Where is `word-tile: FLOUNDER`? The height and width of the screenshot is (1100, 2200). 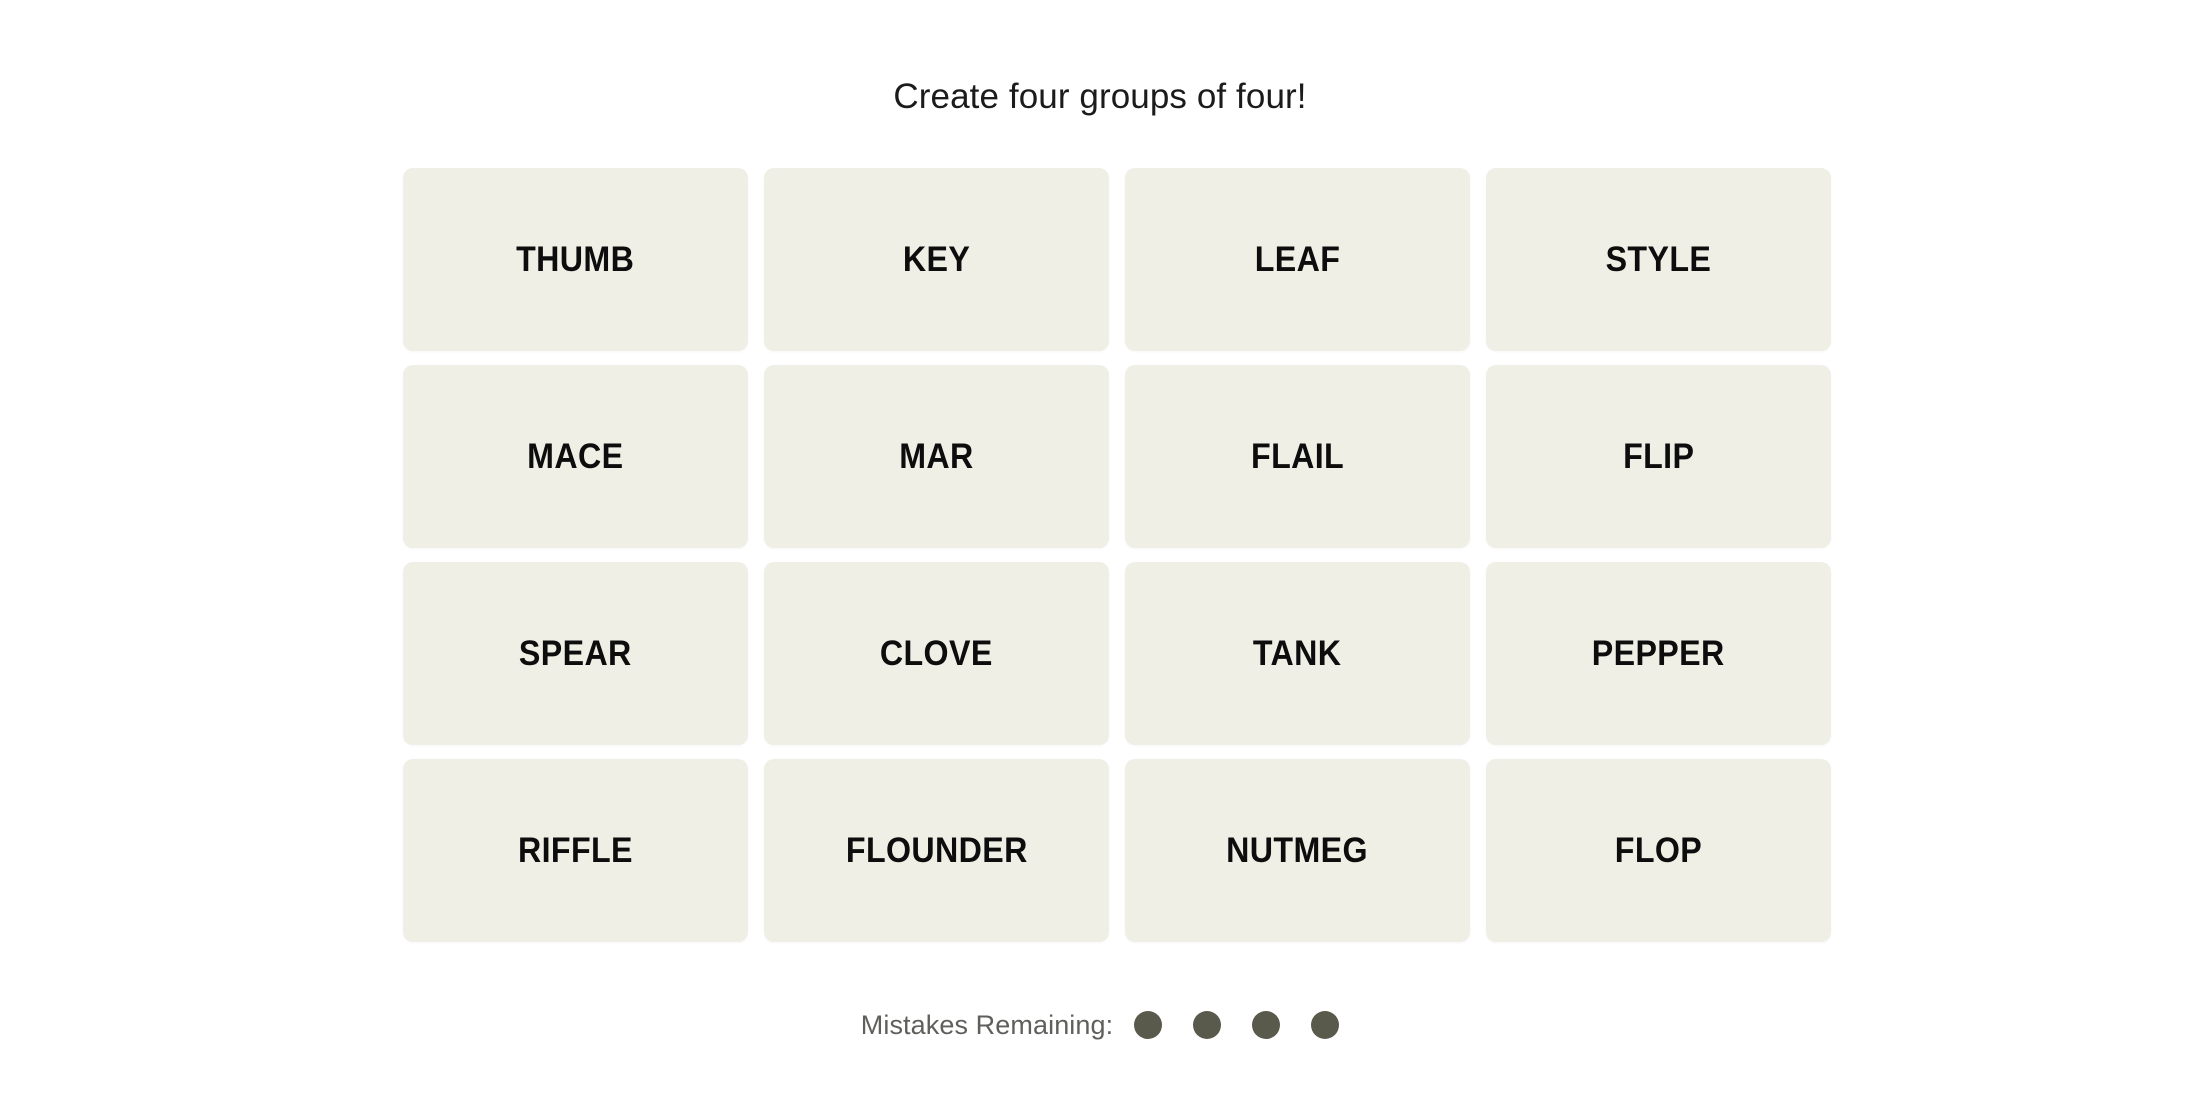 word-tile: FLOUNDER is located at coordinates (936, 850).